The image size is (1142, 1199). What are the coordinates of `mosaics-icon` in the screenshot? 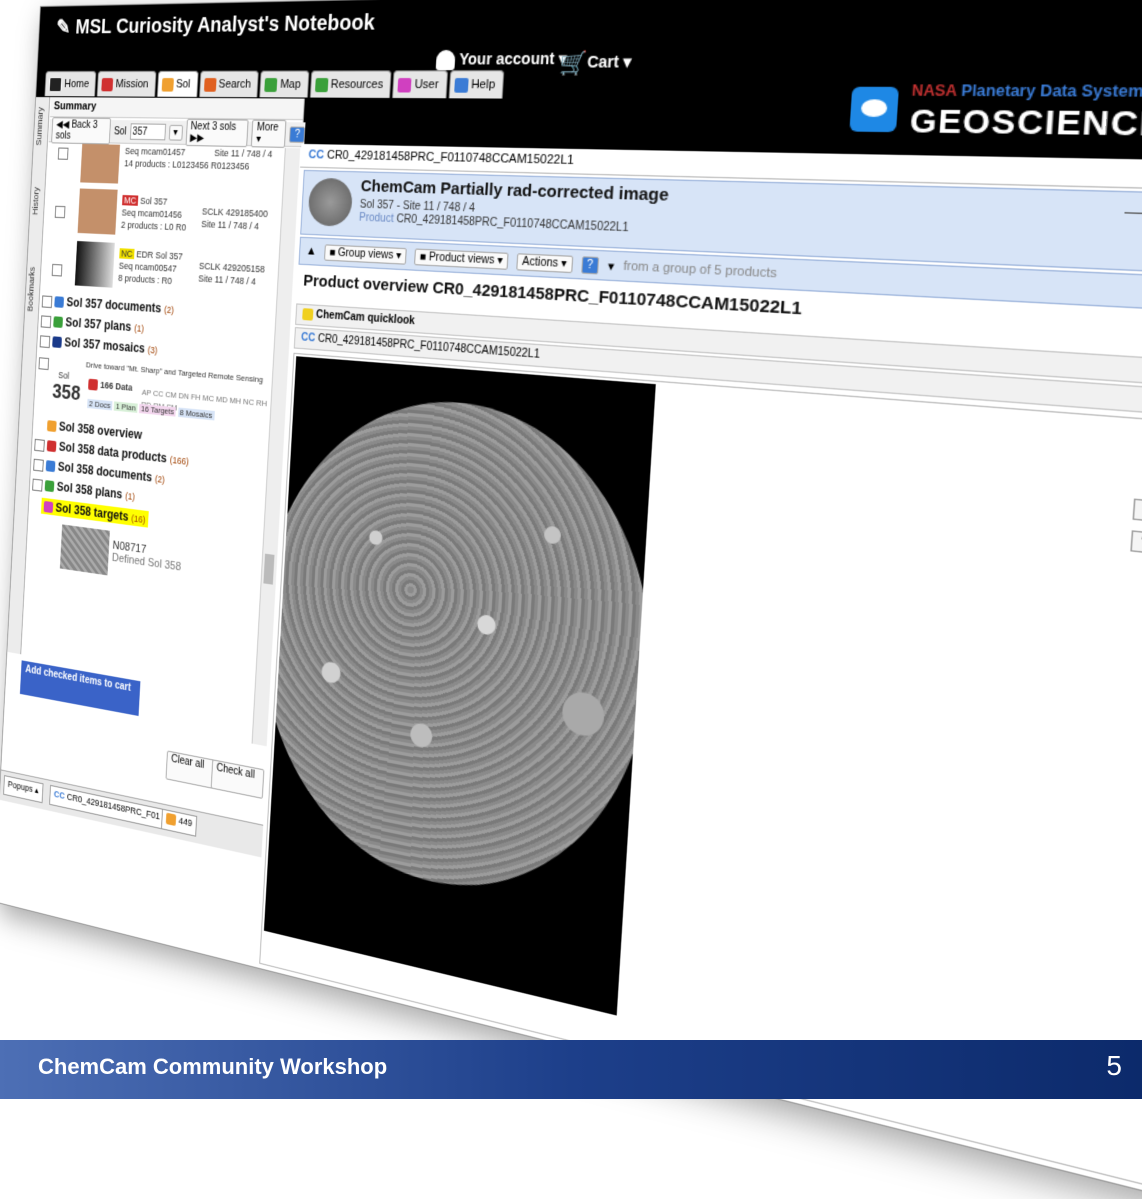 It's located at (57, 342).